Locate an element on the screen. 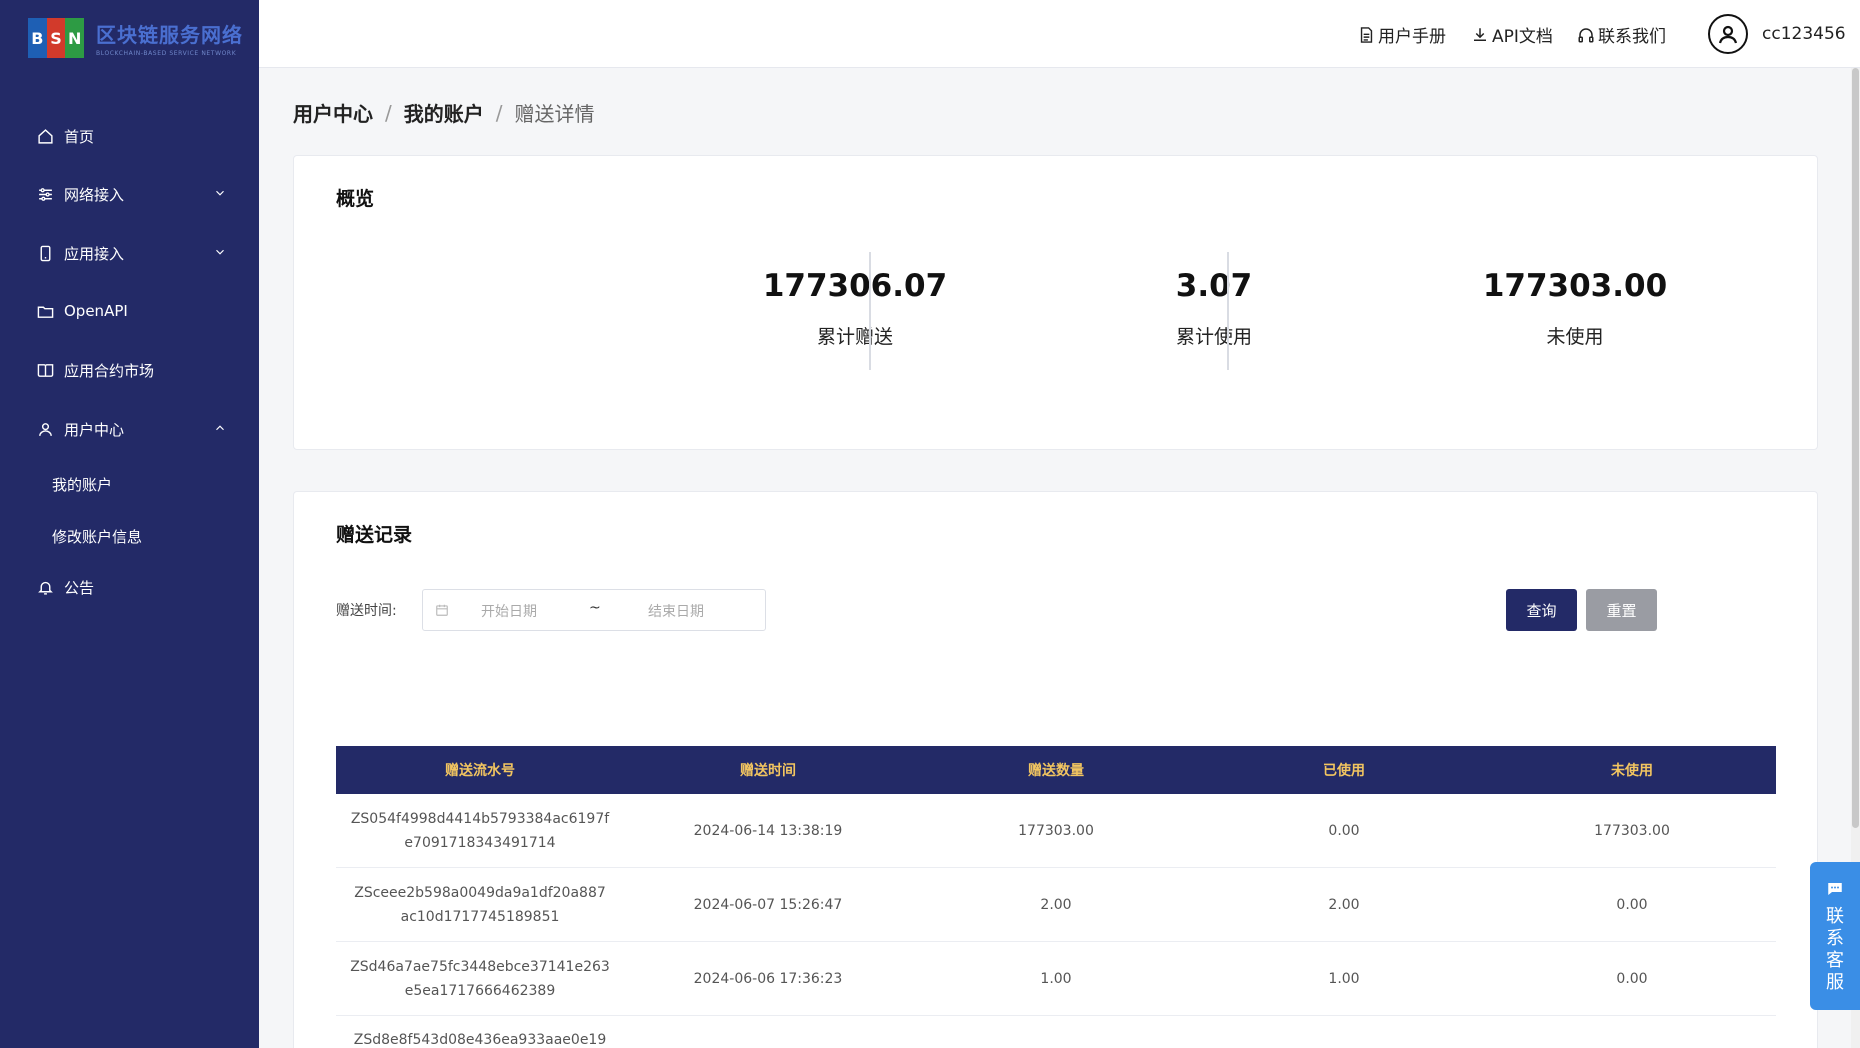  table-header: 赠送流水号 赠送时间 赠送数量 已使用 未使用 is located at coordinates (1056, 770).